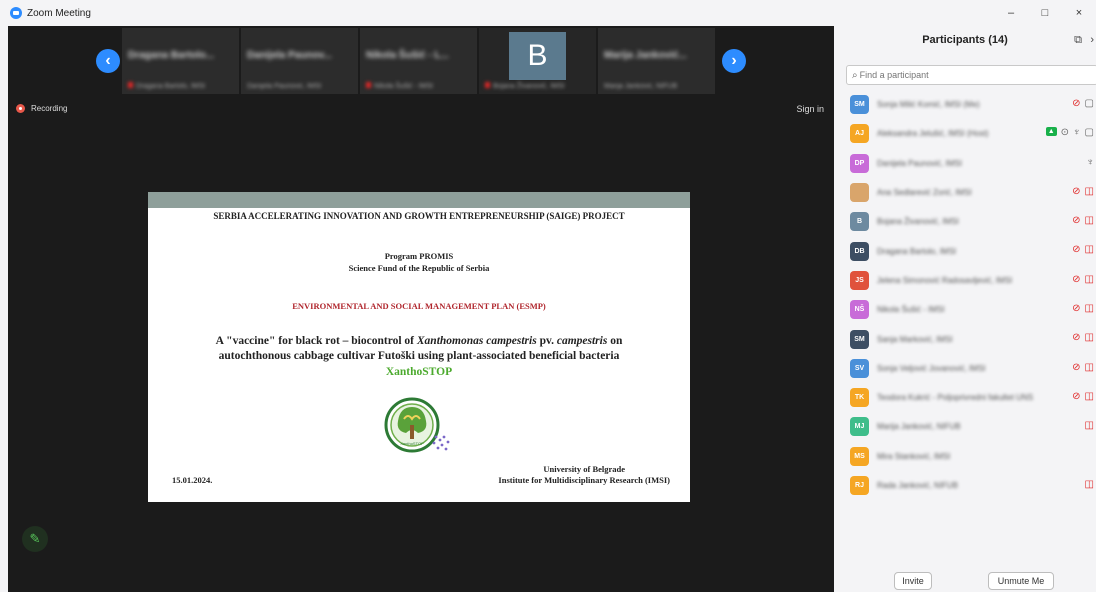  I want to click on tile-sub-text: Marija Janković, NIFUB, so click(641, 86).